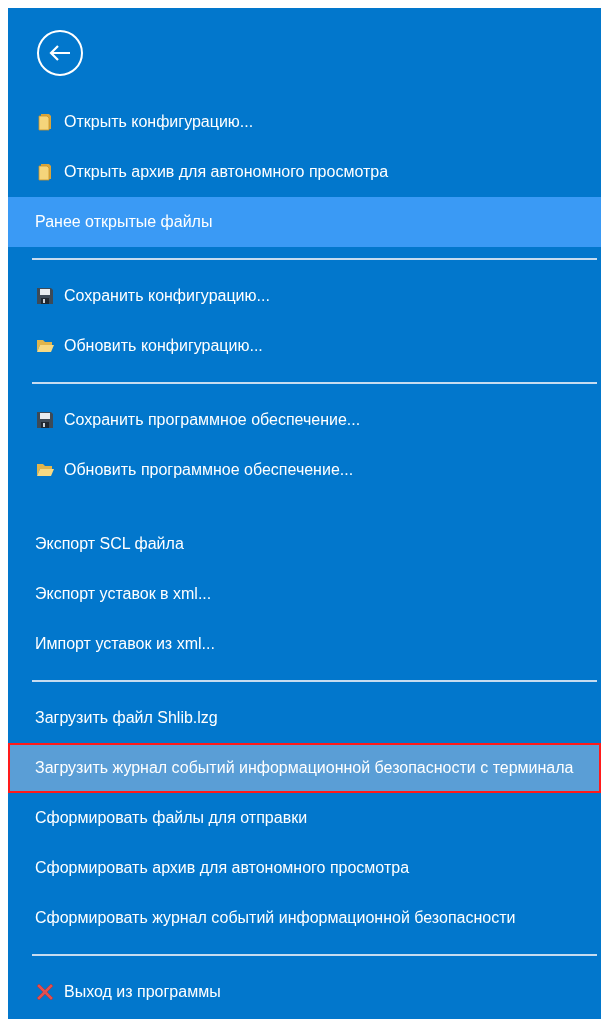 Image resolution: width=601 pixels, height=1019 pixels. What do you see at coordinates (304, 868) in the screenshot?
I see `menu-item: Сформировать архив для автономного просмотра` at bounding box center [304, 868].